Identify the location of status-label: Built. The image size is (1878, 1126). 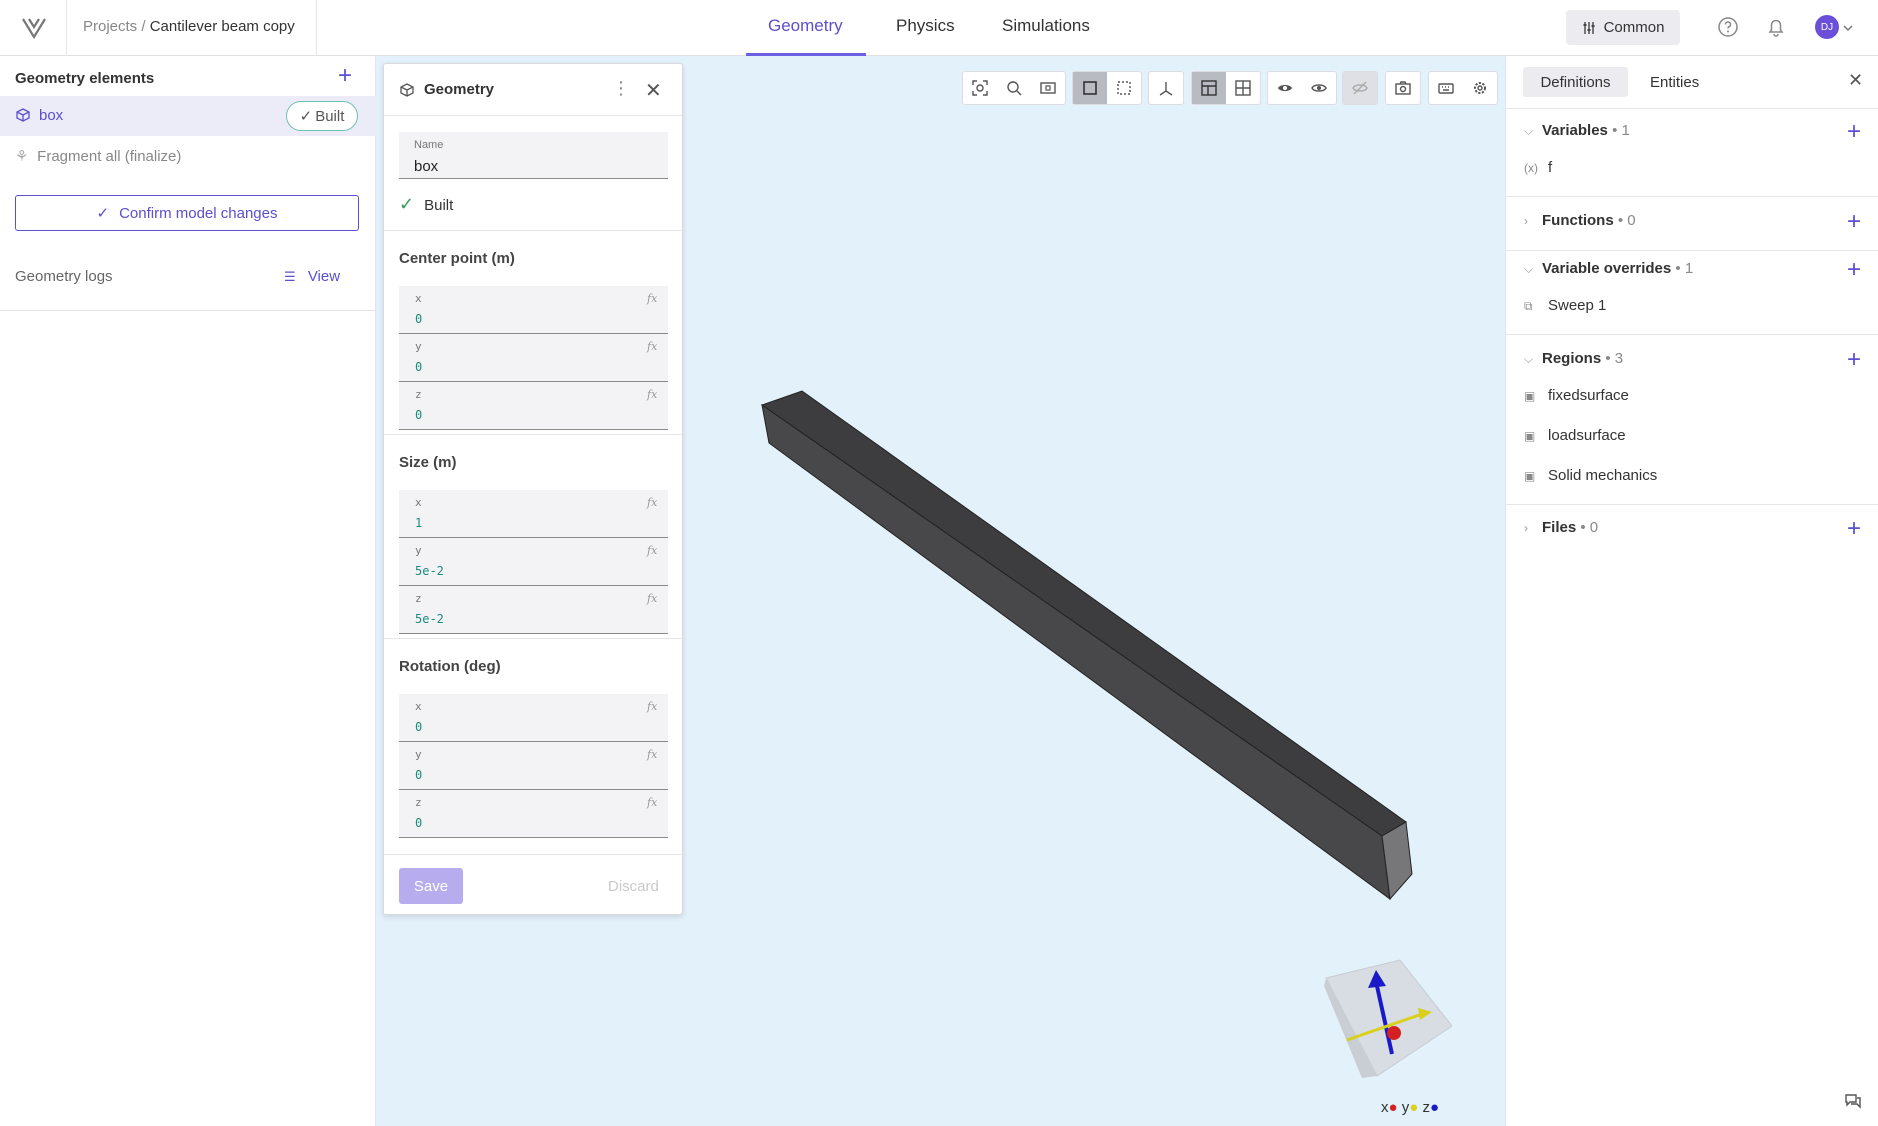
(439, 205).